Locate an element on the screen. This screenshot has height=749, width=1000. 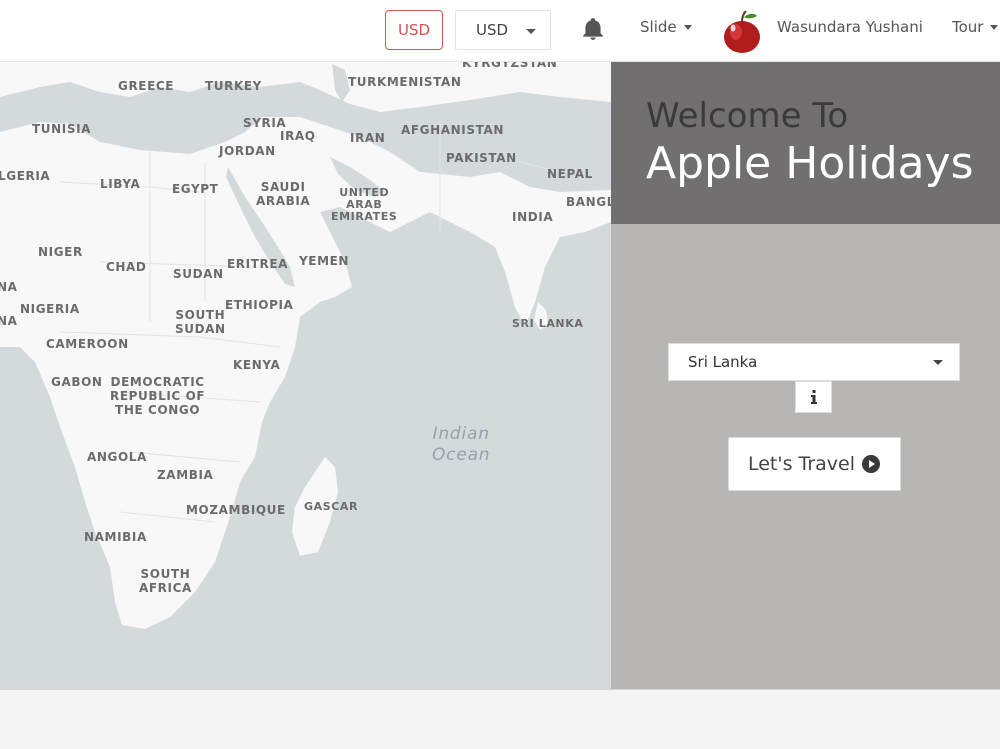
tour-menu: Tour is located at coordinates (975, 27).